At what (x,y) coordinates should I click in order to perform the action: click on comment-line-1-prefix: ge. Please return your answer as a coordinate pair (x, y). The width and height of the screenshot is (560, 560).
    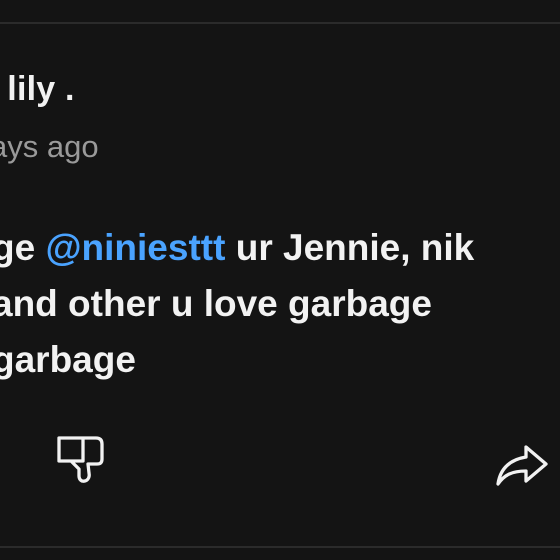
    Looking at the image, I should click on (18, 247).